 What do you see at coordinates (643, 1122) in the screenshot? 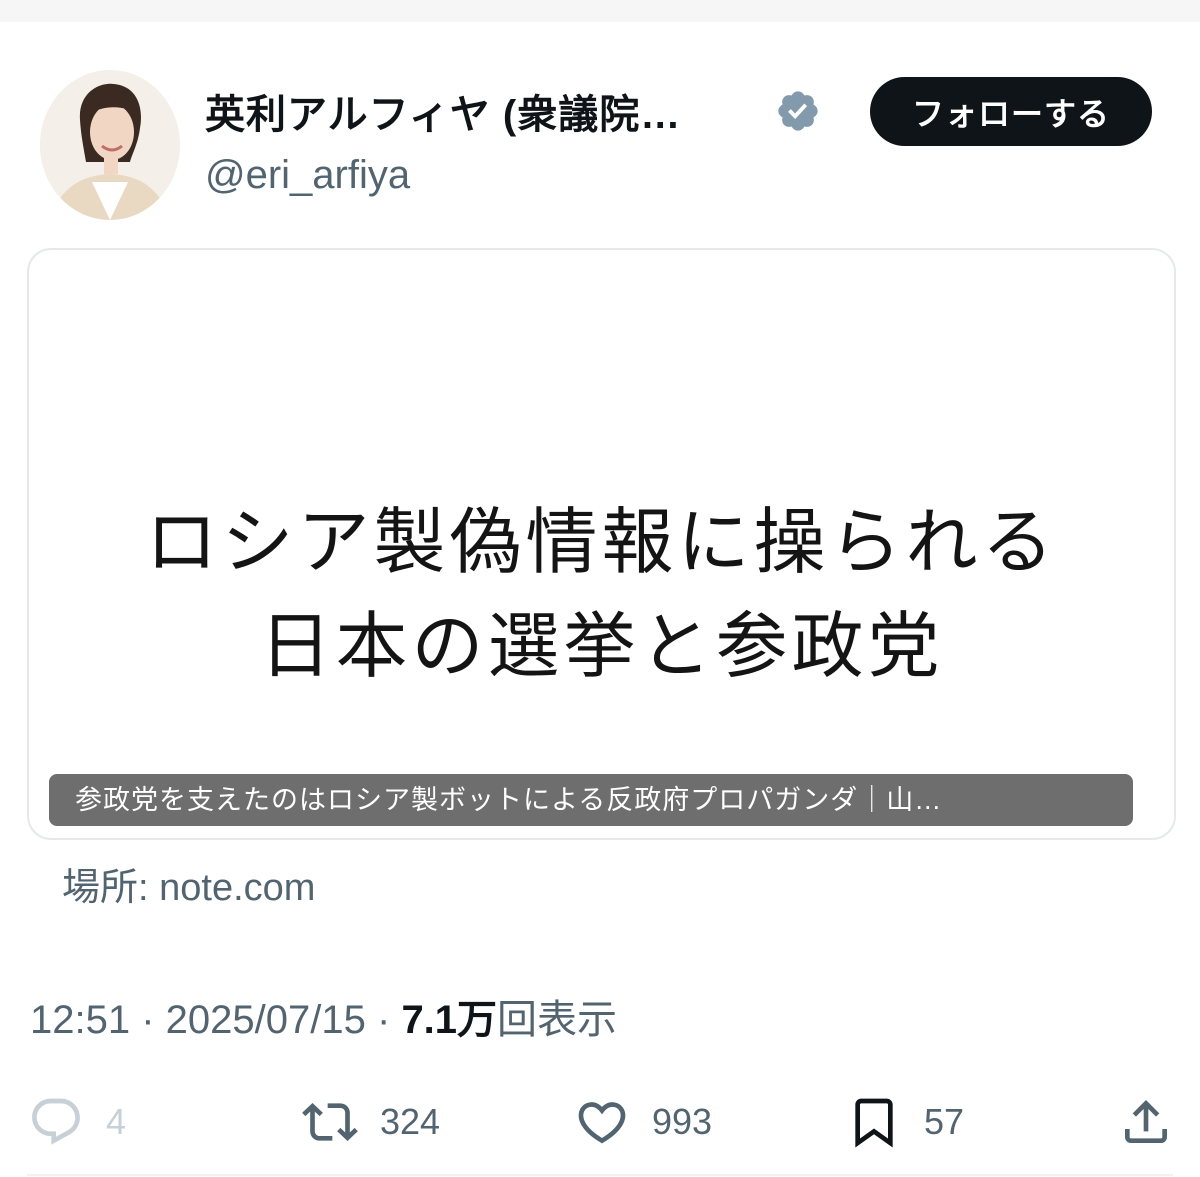
I see `like-button: 993` at bounding box center [643, 1122].